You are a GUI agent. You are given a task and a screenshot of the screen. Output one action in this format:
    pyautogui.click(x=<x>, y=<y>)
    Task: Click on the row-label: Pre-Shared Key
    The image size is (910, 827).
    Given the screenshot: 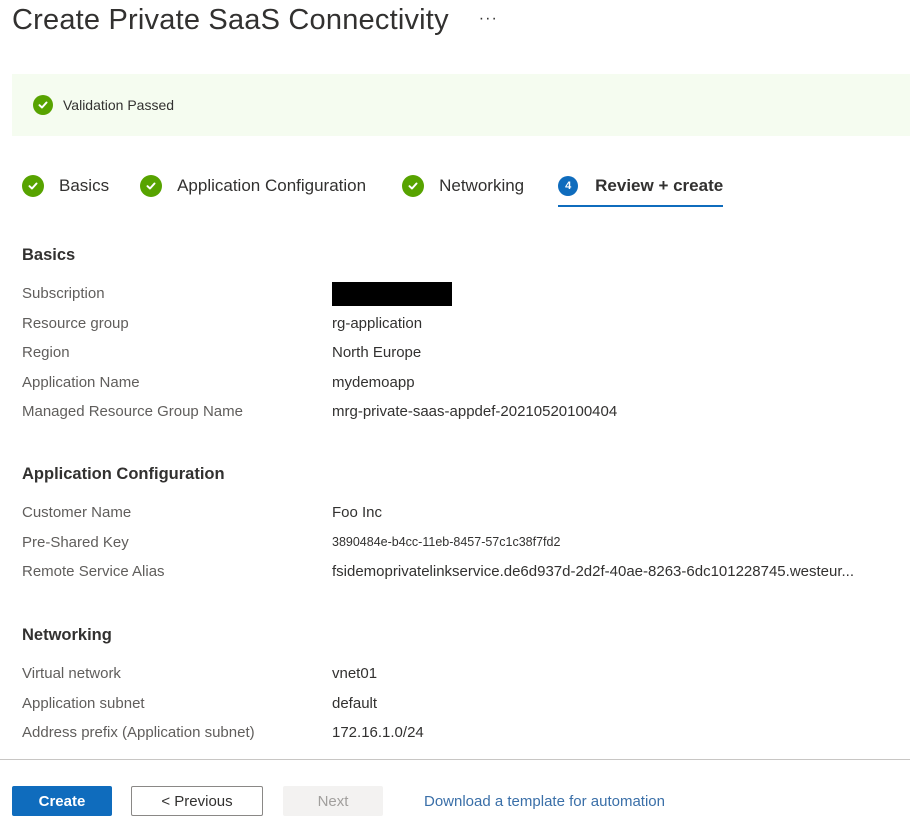 What is the action you would take?
    pyautogui.click(x=75, y=542)
    